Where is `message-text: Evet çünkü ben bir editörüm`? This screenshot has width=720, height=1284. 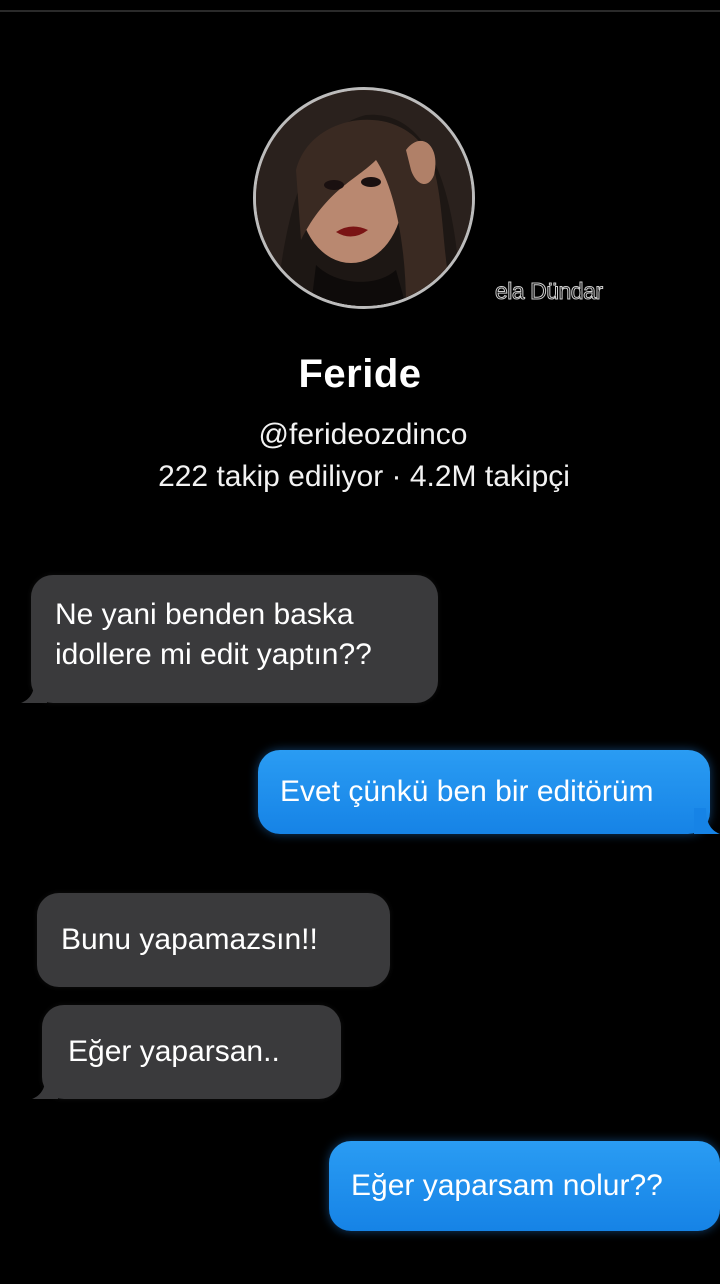 message-text: Evet çünkü ben bir editörüm is located at coordinates (467, 791).